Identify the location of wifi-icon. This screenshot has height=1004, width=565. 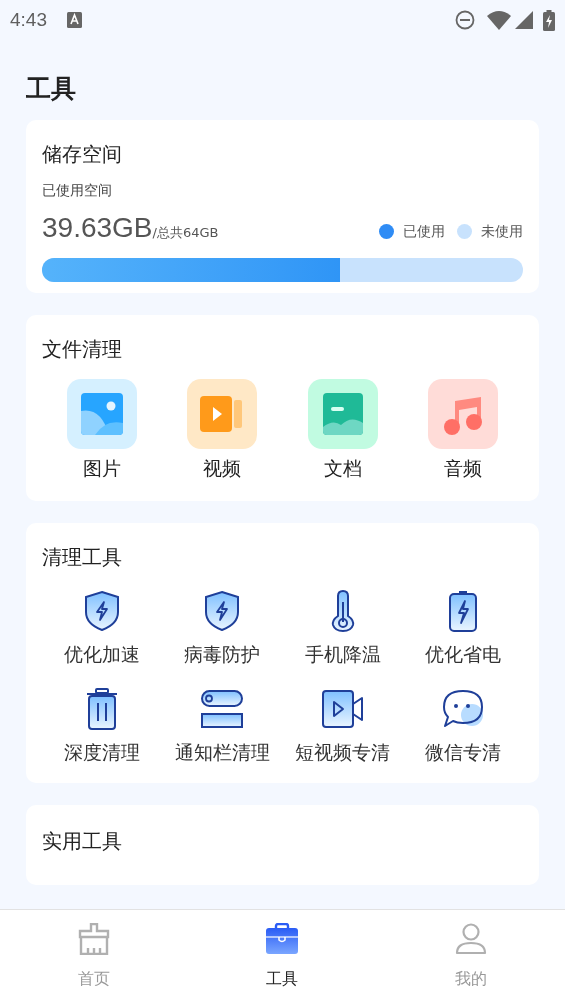
(499, 20).